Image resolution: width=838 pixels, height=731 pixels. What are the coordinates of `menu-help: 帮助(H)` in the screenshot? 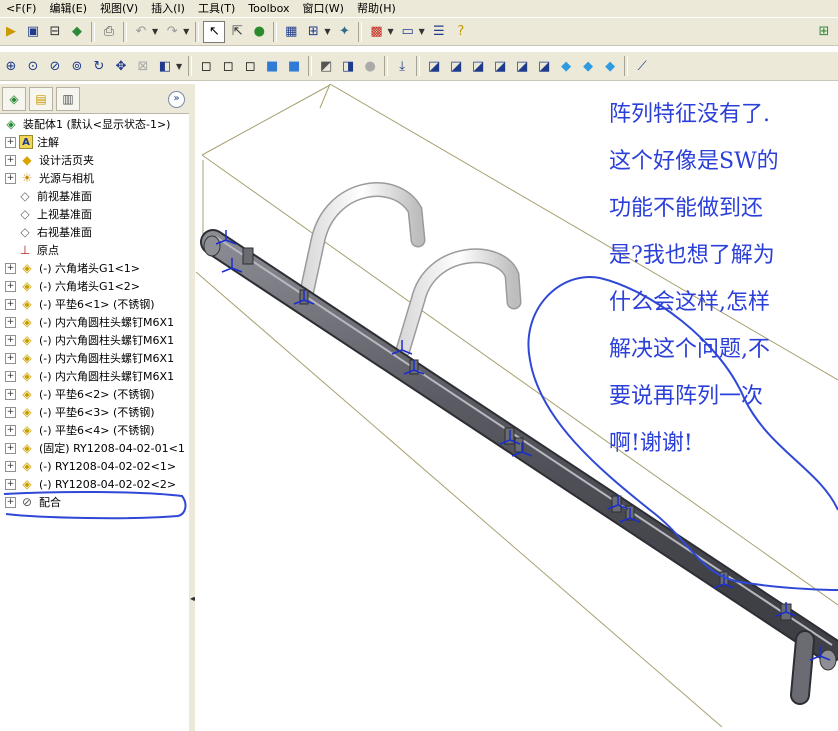 It's located at (377, 8).